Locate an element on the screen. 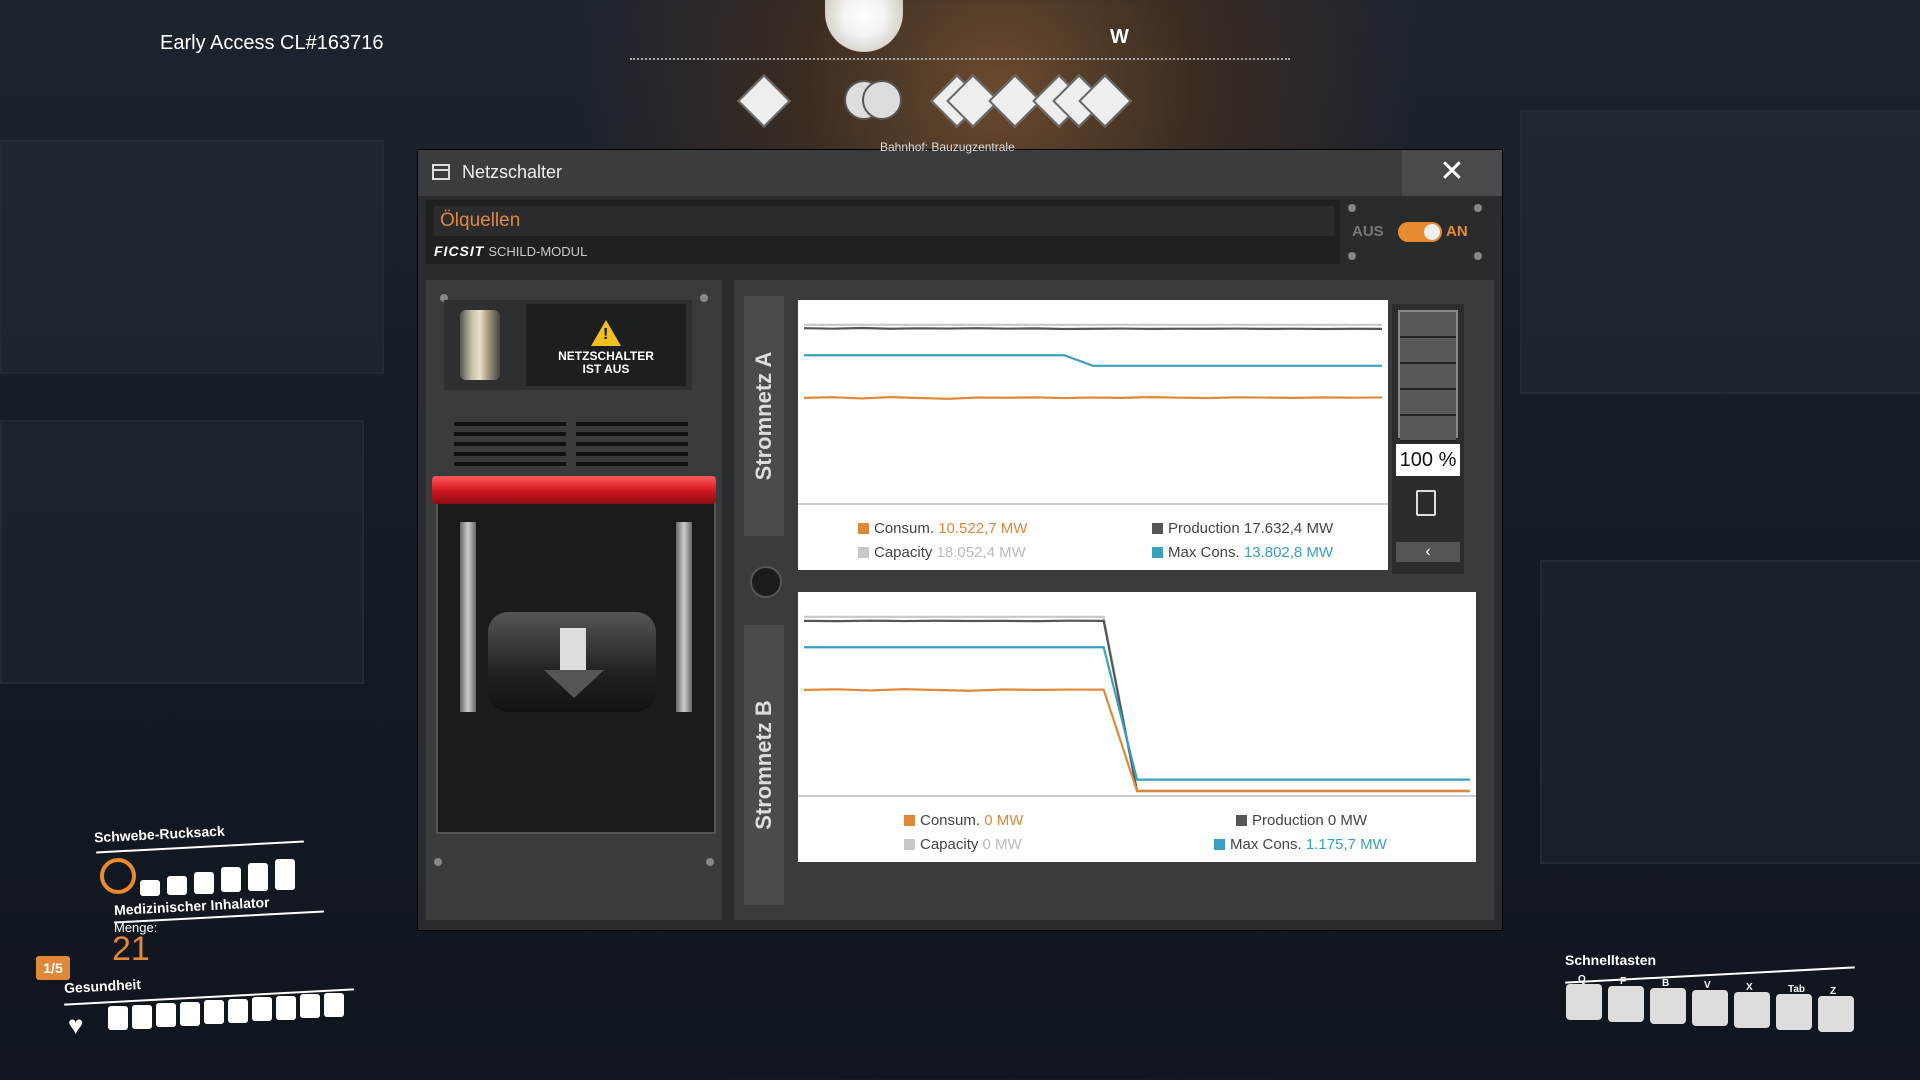 The image size is (1920, 1080). ficsit-logo: FICSIT is located at coordinates (459, 251).